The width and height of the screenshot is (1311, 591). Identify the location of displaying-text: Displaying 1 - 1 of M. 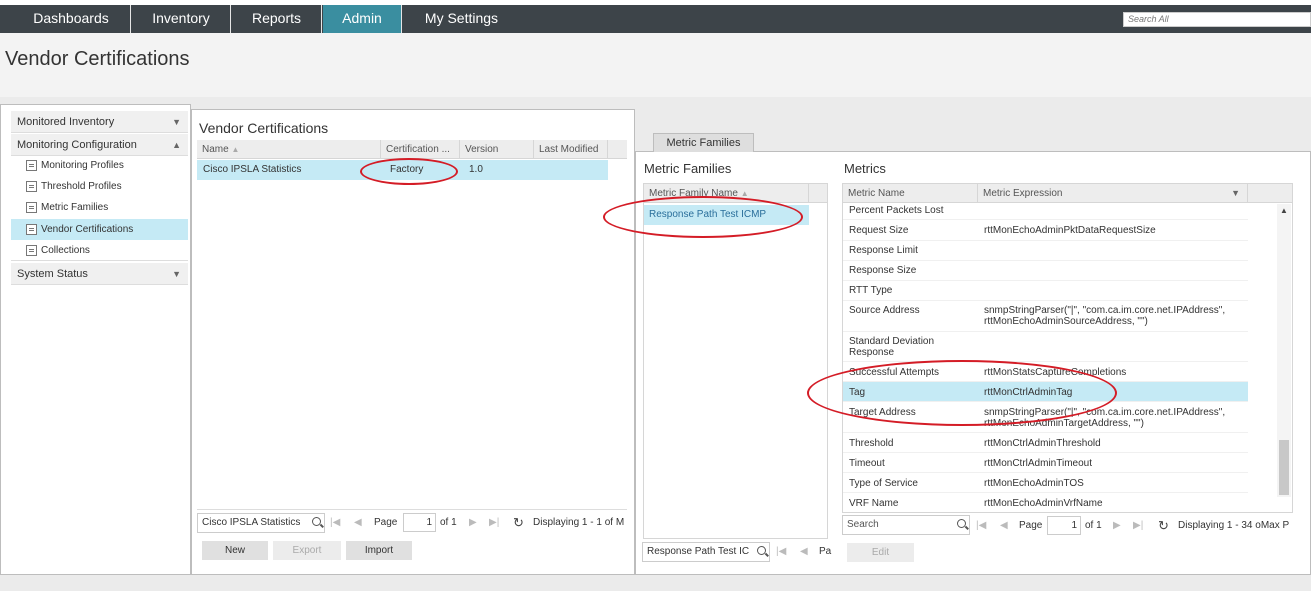
(579, 522).